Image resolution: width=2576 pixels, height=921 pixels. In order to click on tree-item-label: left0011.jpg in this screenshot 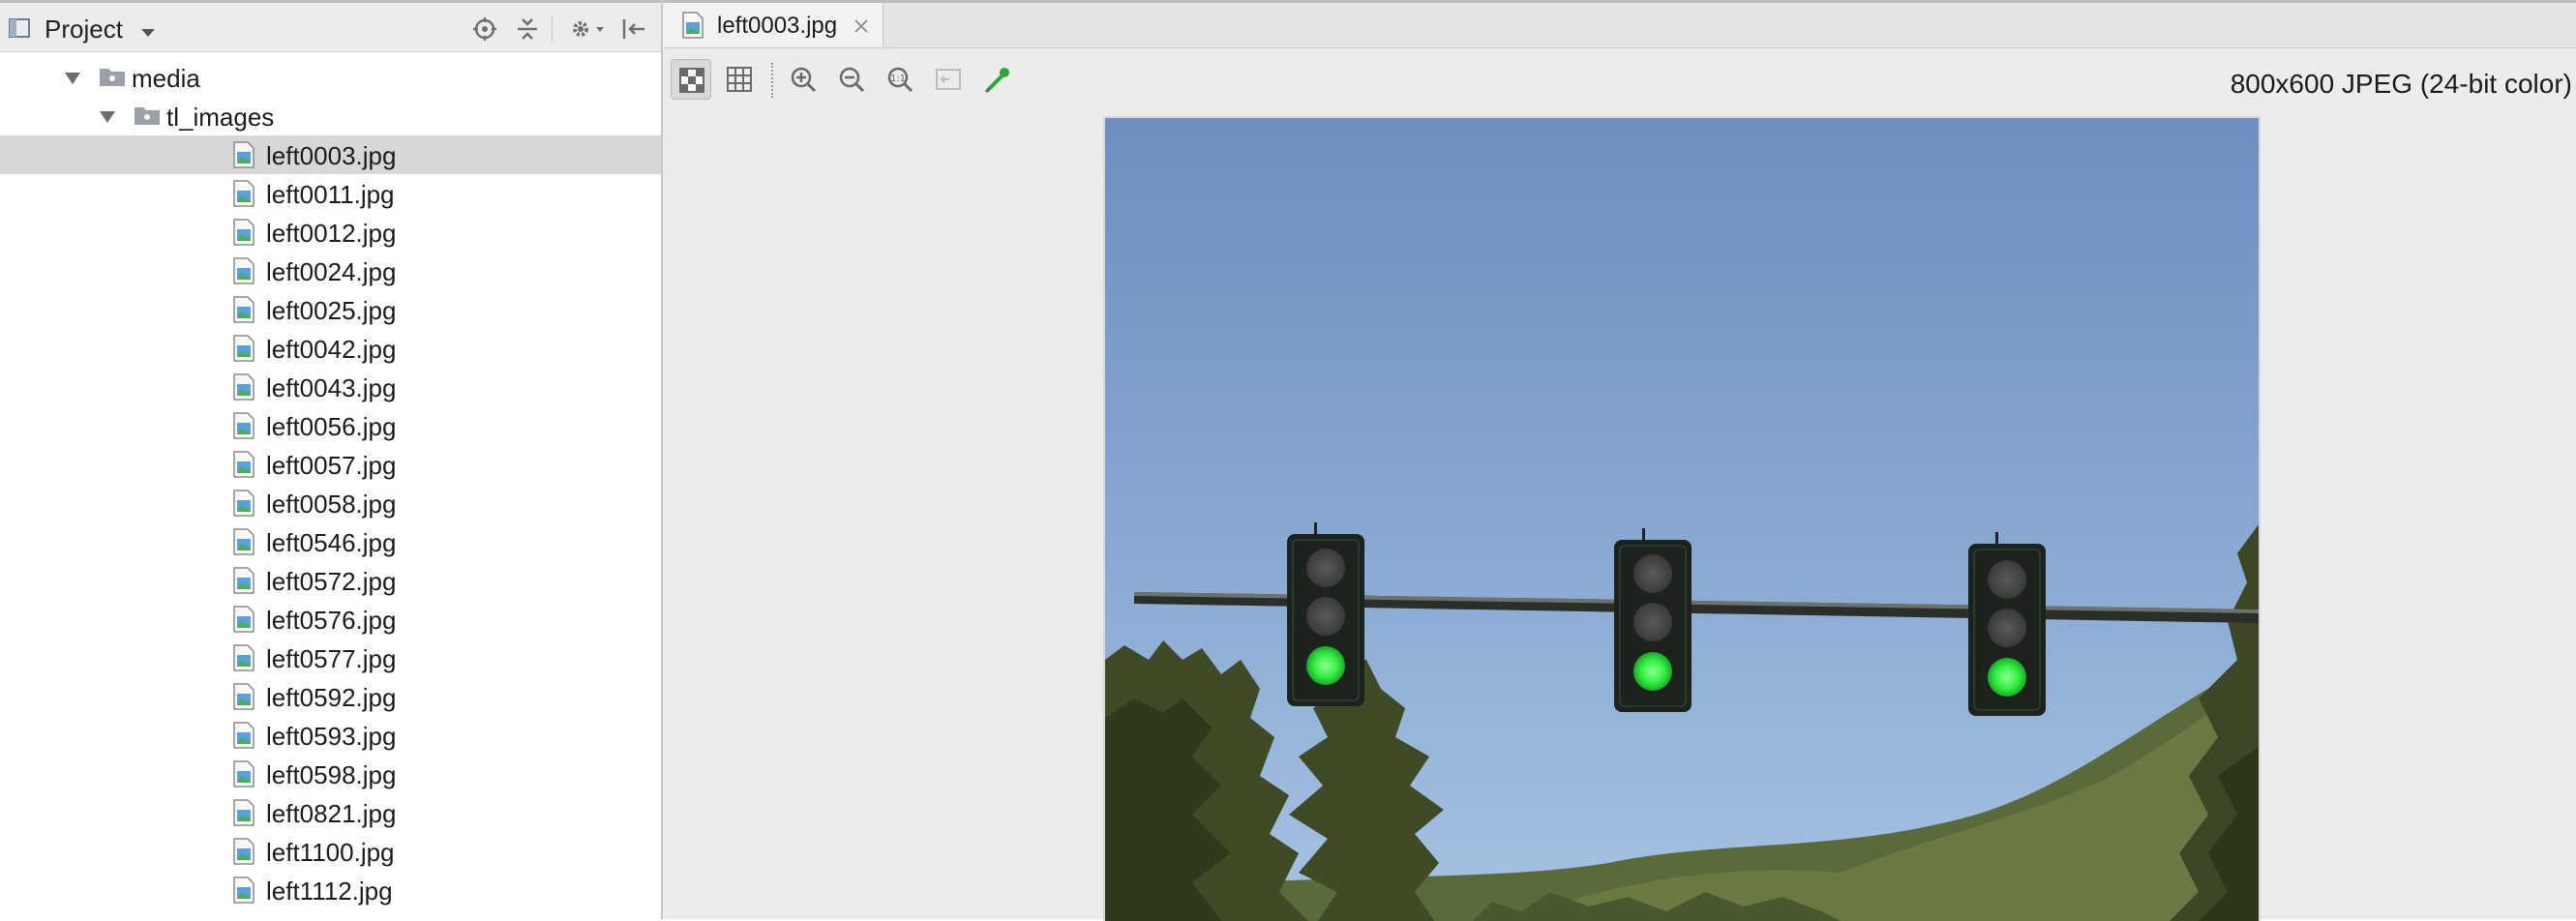, I will do `click(330, 194)`.